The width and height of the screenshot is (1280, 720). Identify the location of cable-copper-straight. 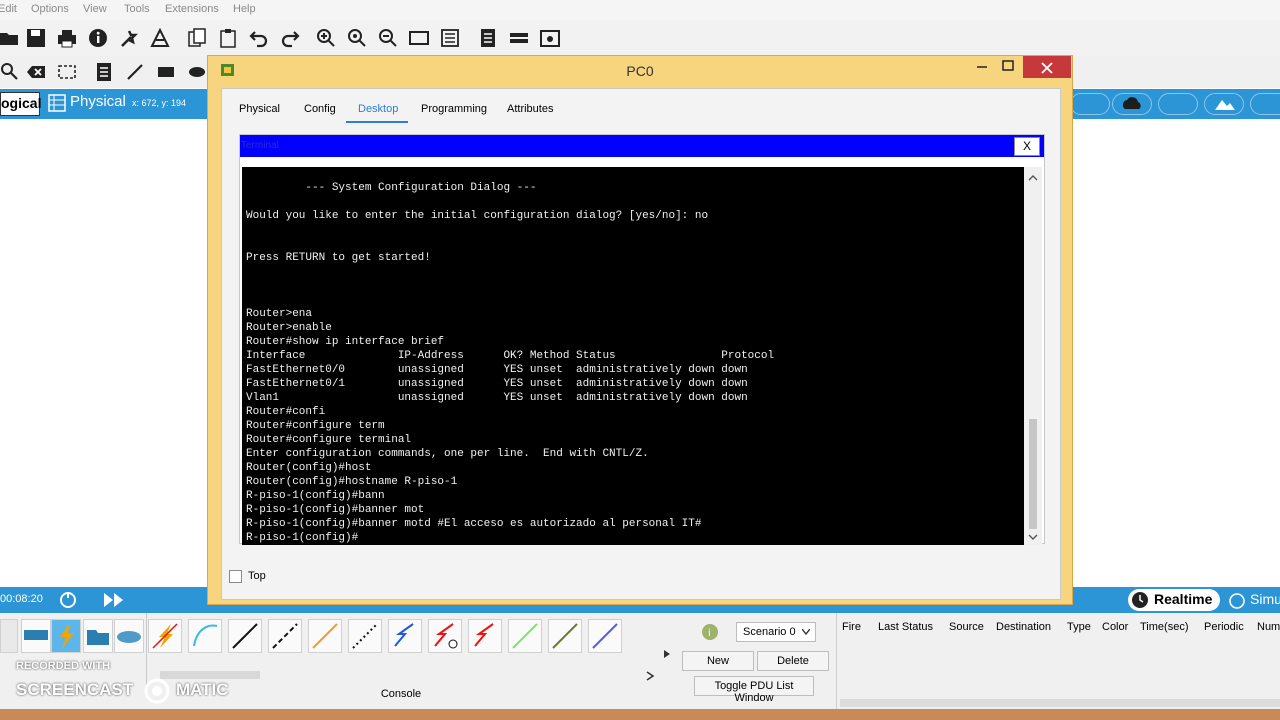
(245, 636).